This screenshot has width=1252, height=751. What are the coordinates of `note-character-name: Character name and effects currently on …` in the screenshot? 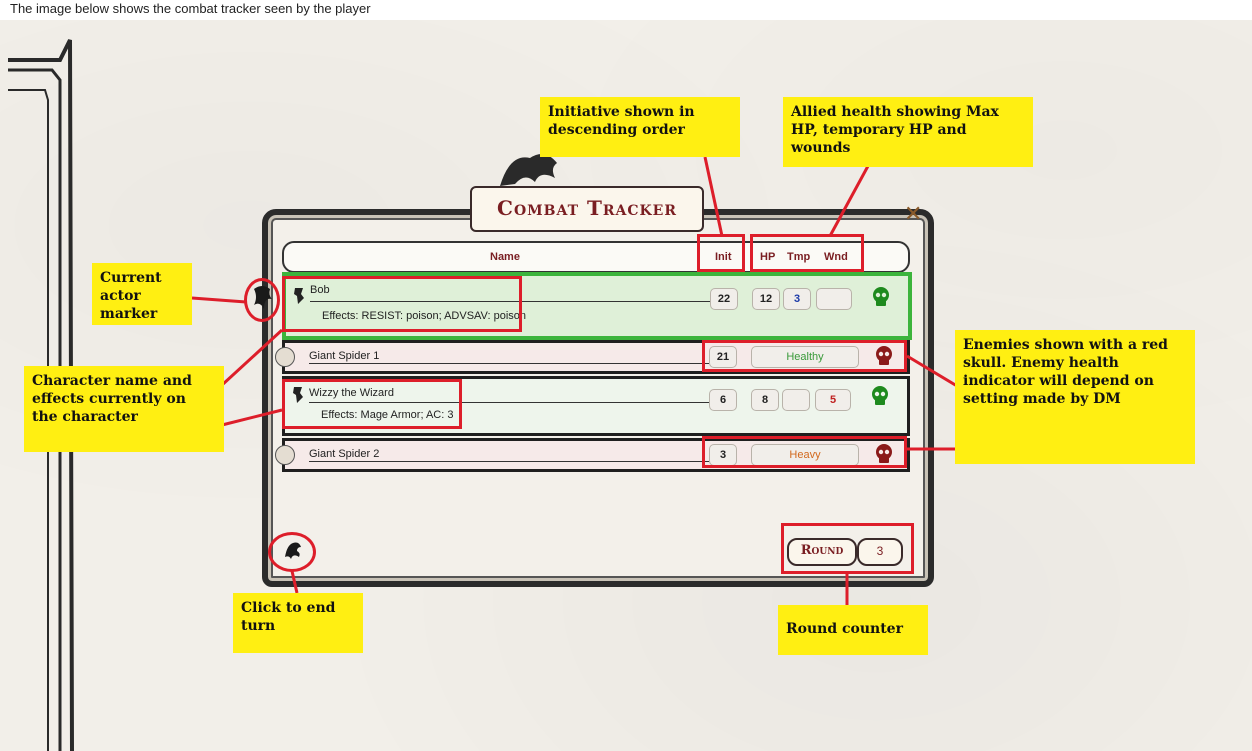 It's located at (124, 409).